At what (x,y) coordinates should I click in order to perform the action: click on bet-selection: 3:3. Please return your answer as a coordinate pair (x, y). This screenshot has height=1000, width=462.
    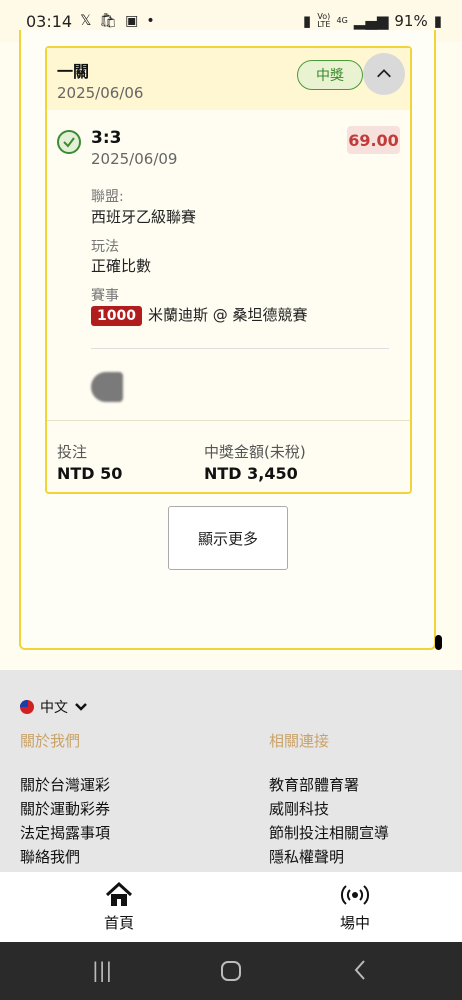
    Looking at the image, I should click on (106, 138).